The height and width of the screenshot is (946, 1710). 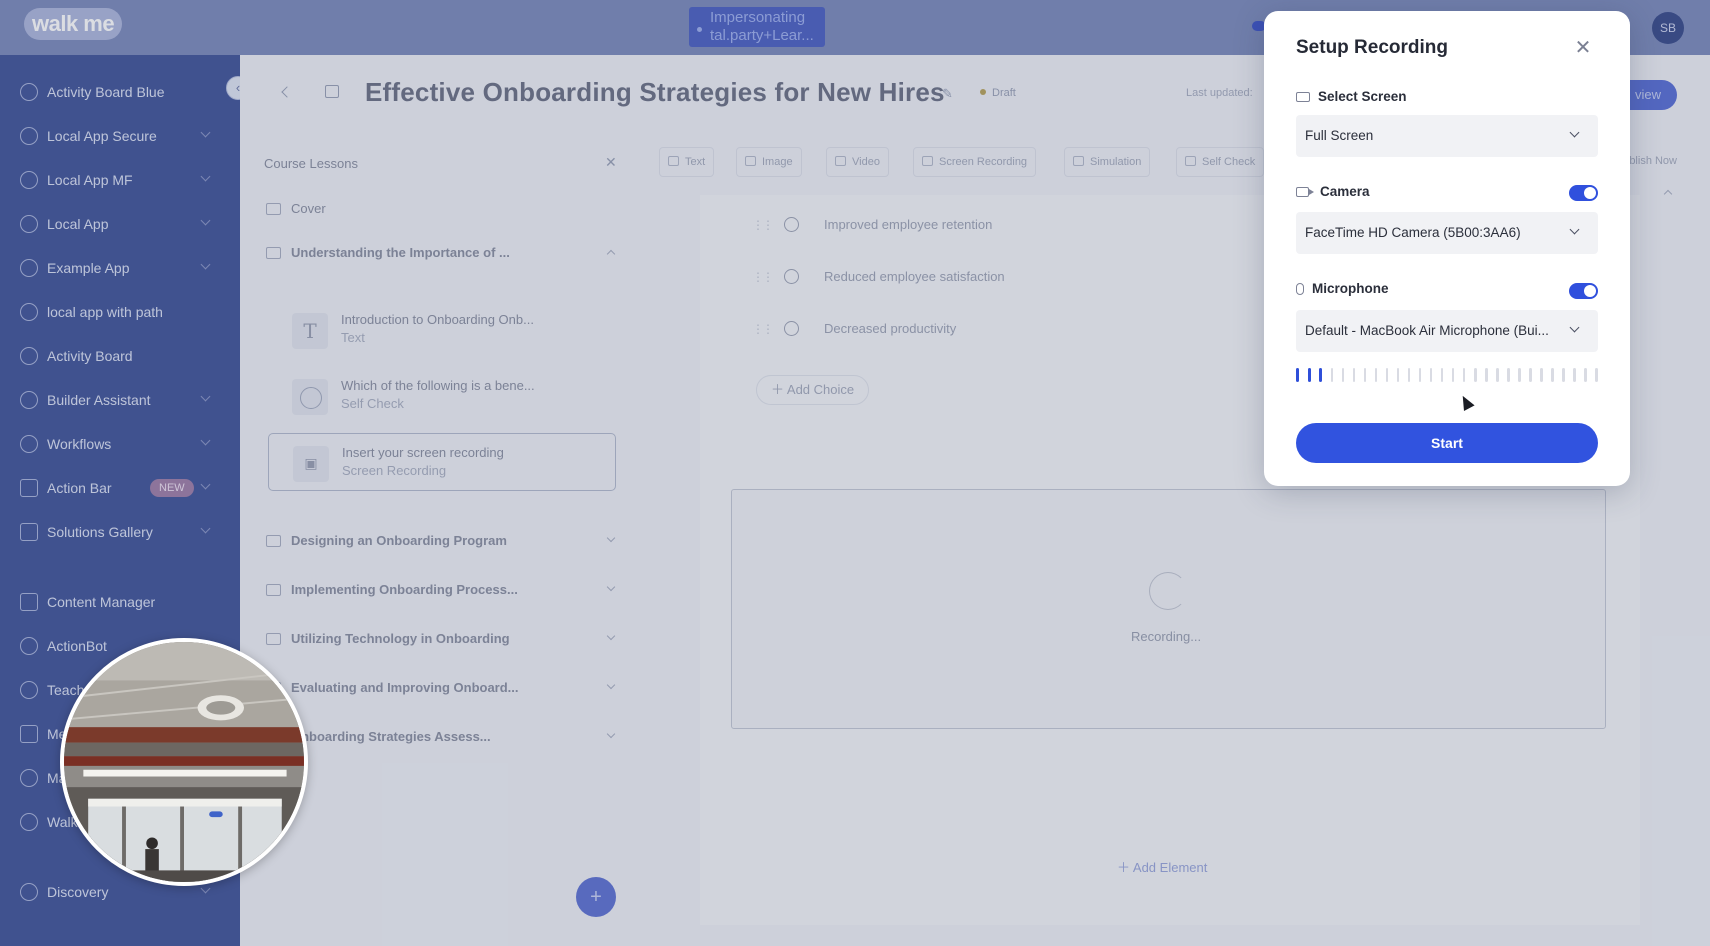 I want to click on camera-icon, so click(x=1305, y=191).